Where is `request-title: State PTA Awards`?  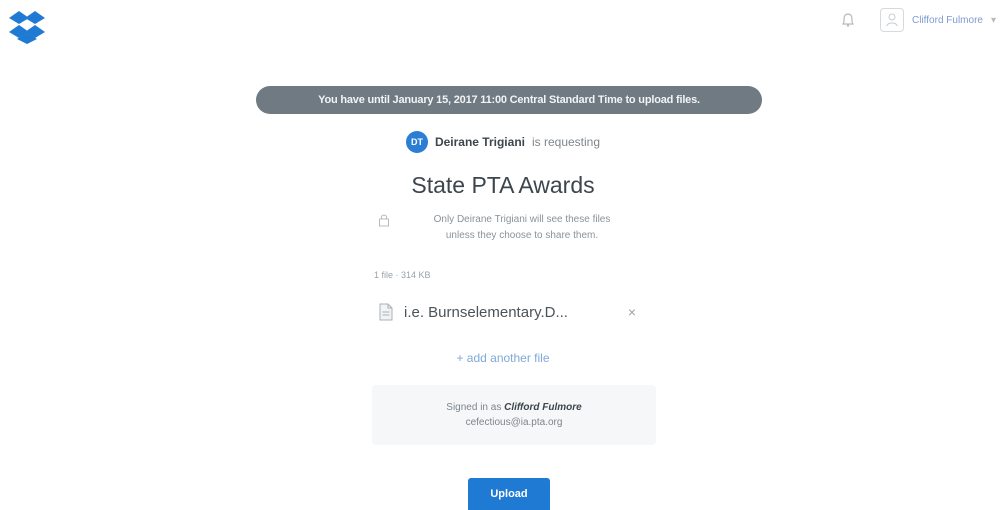
request-title: State PTA Awards is located at coordinates (503, 185).